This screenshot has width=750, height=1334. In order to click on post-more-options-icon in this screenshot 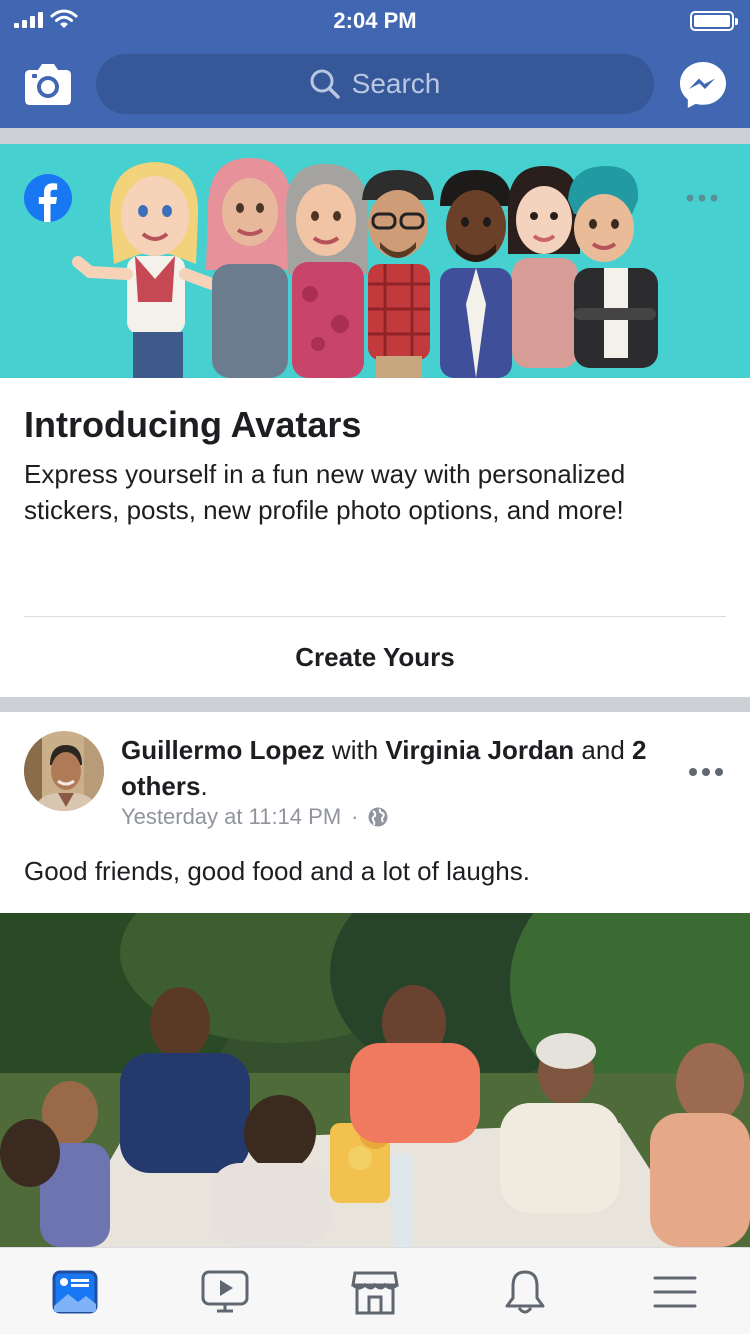, I will do `click(706, 772)`.